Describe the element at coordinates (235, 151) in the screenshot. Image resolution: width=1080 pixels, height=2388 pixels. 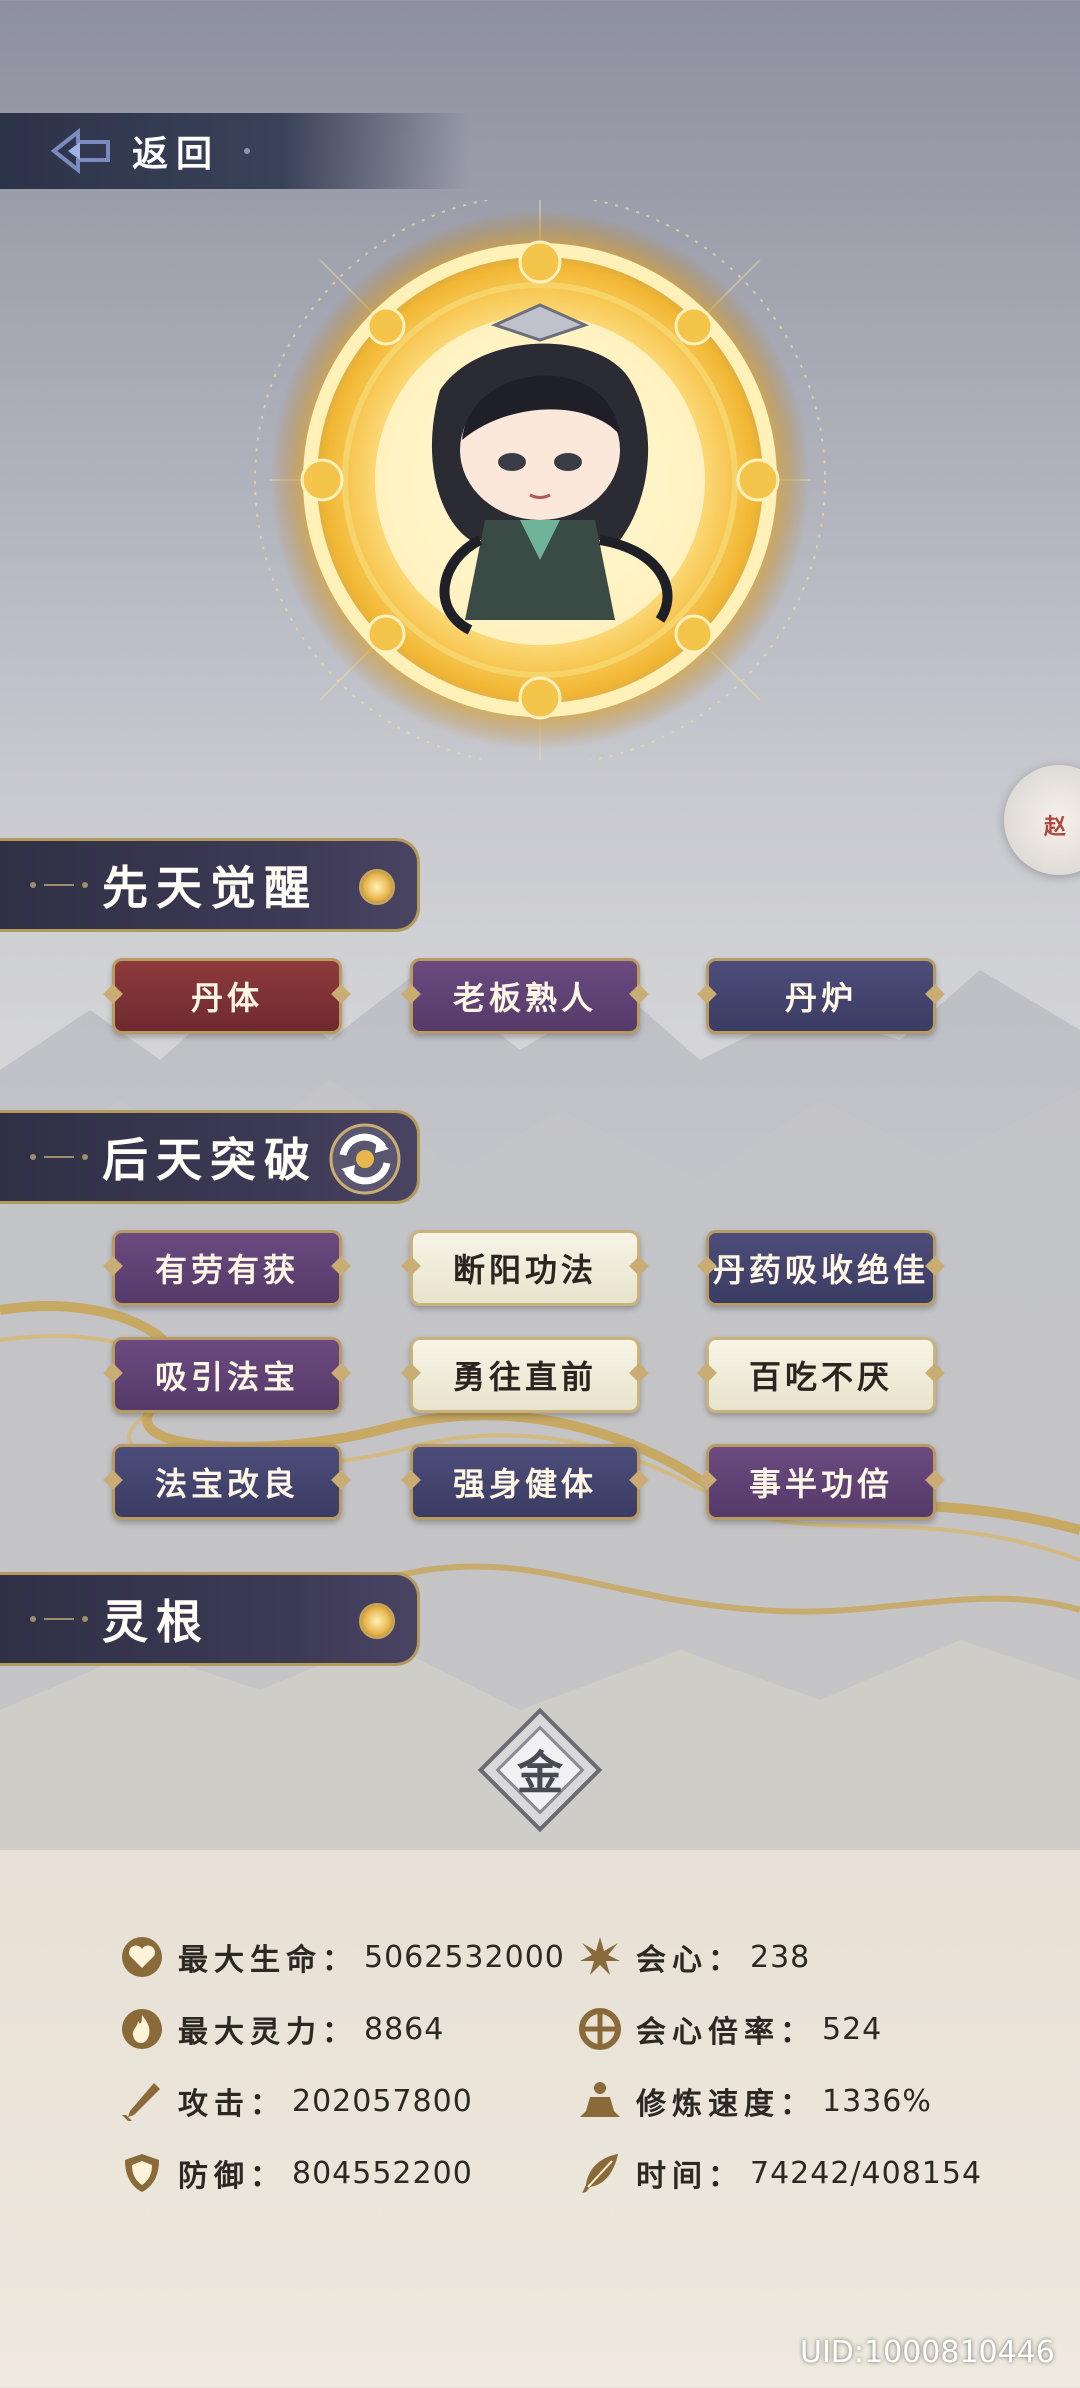
I see `back-button: 返回` at that location.